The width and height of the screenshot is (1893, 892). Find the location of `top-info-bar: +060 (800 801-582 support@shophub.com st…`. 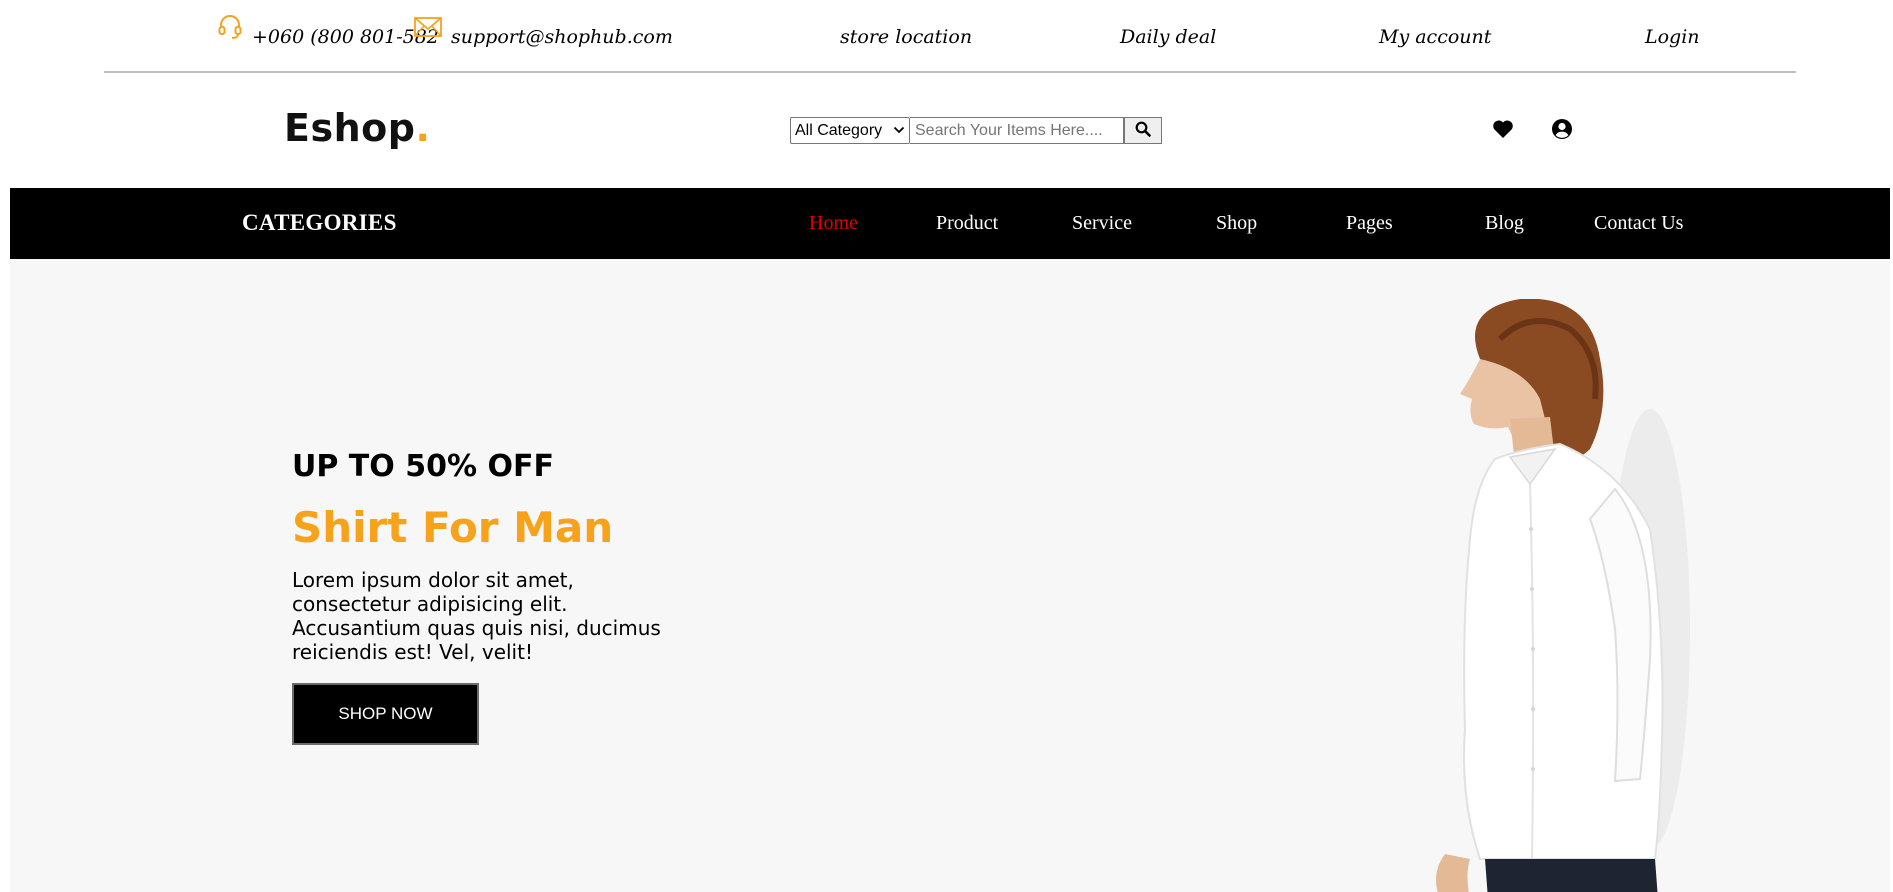

top-info-bar: +060 (800 801-582 support@shophub.com st… is located at coordinates (946, 36).